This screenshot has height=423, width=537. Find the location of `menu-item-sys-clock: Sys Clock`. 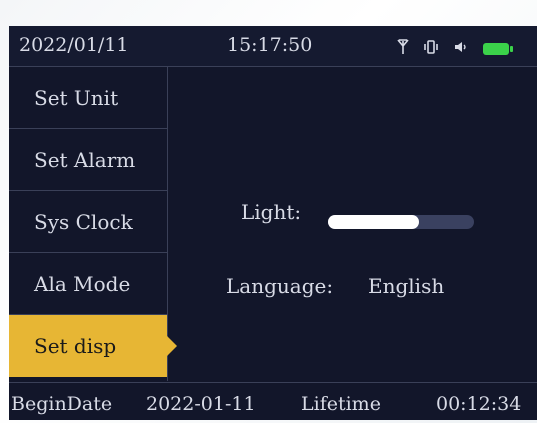

menu-item-sys-clock: Sys Clock is located at coordinates (88, 222).